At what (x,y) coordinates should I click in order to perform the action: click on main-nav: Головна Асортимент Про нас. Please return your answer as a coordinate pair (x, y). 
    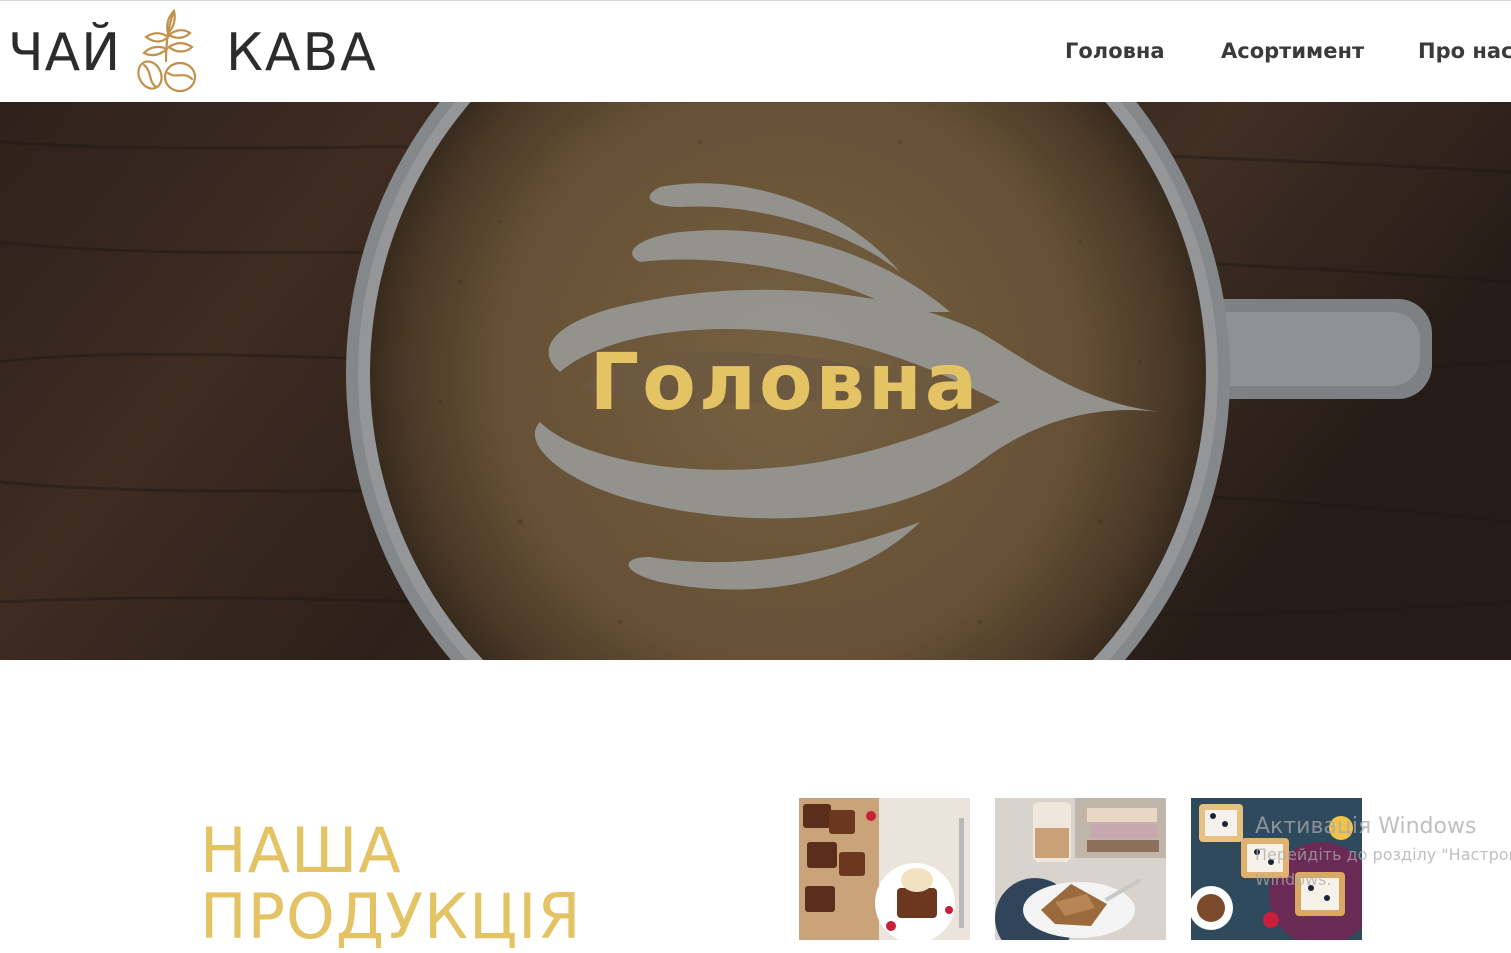
    Looking at the image, I should click on (755, 53).